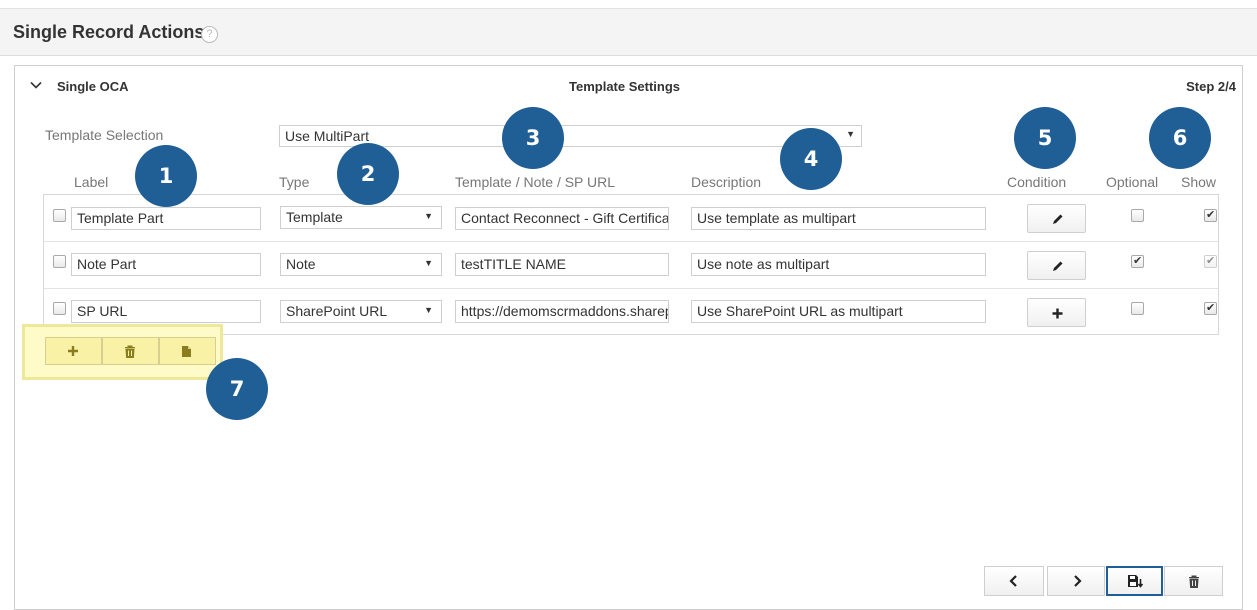 The image size is (1257, 610). What do you see at coordinates (166, 218) in the screenshot?
I see `label-input: Template Part` at bounding box center [166, 218].